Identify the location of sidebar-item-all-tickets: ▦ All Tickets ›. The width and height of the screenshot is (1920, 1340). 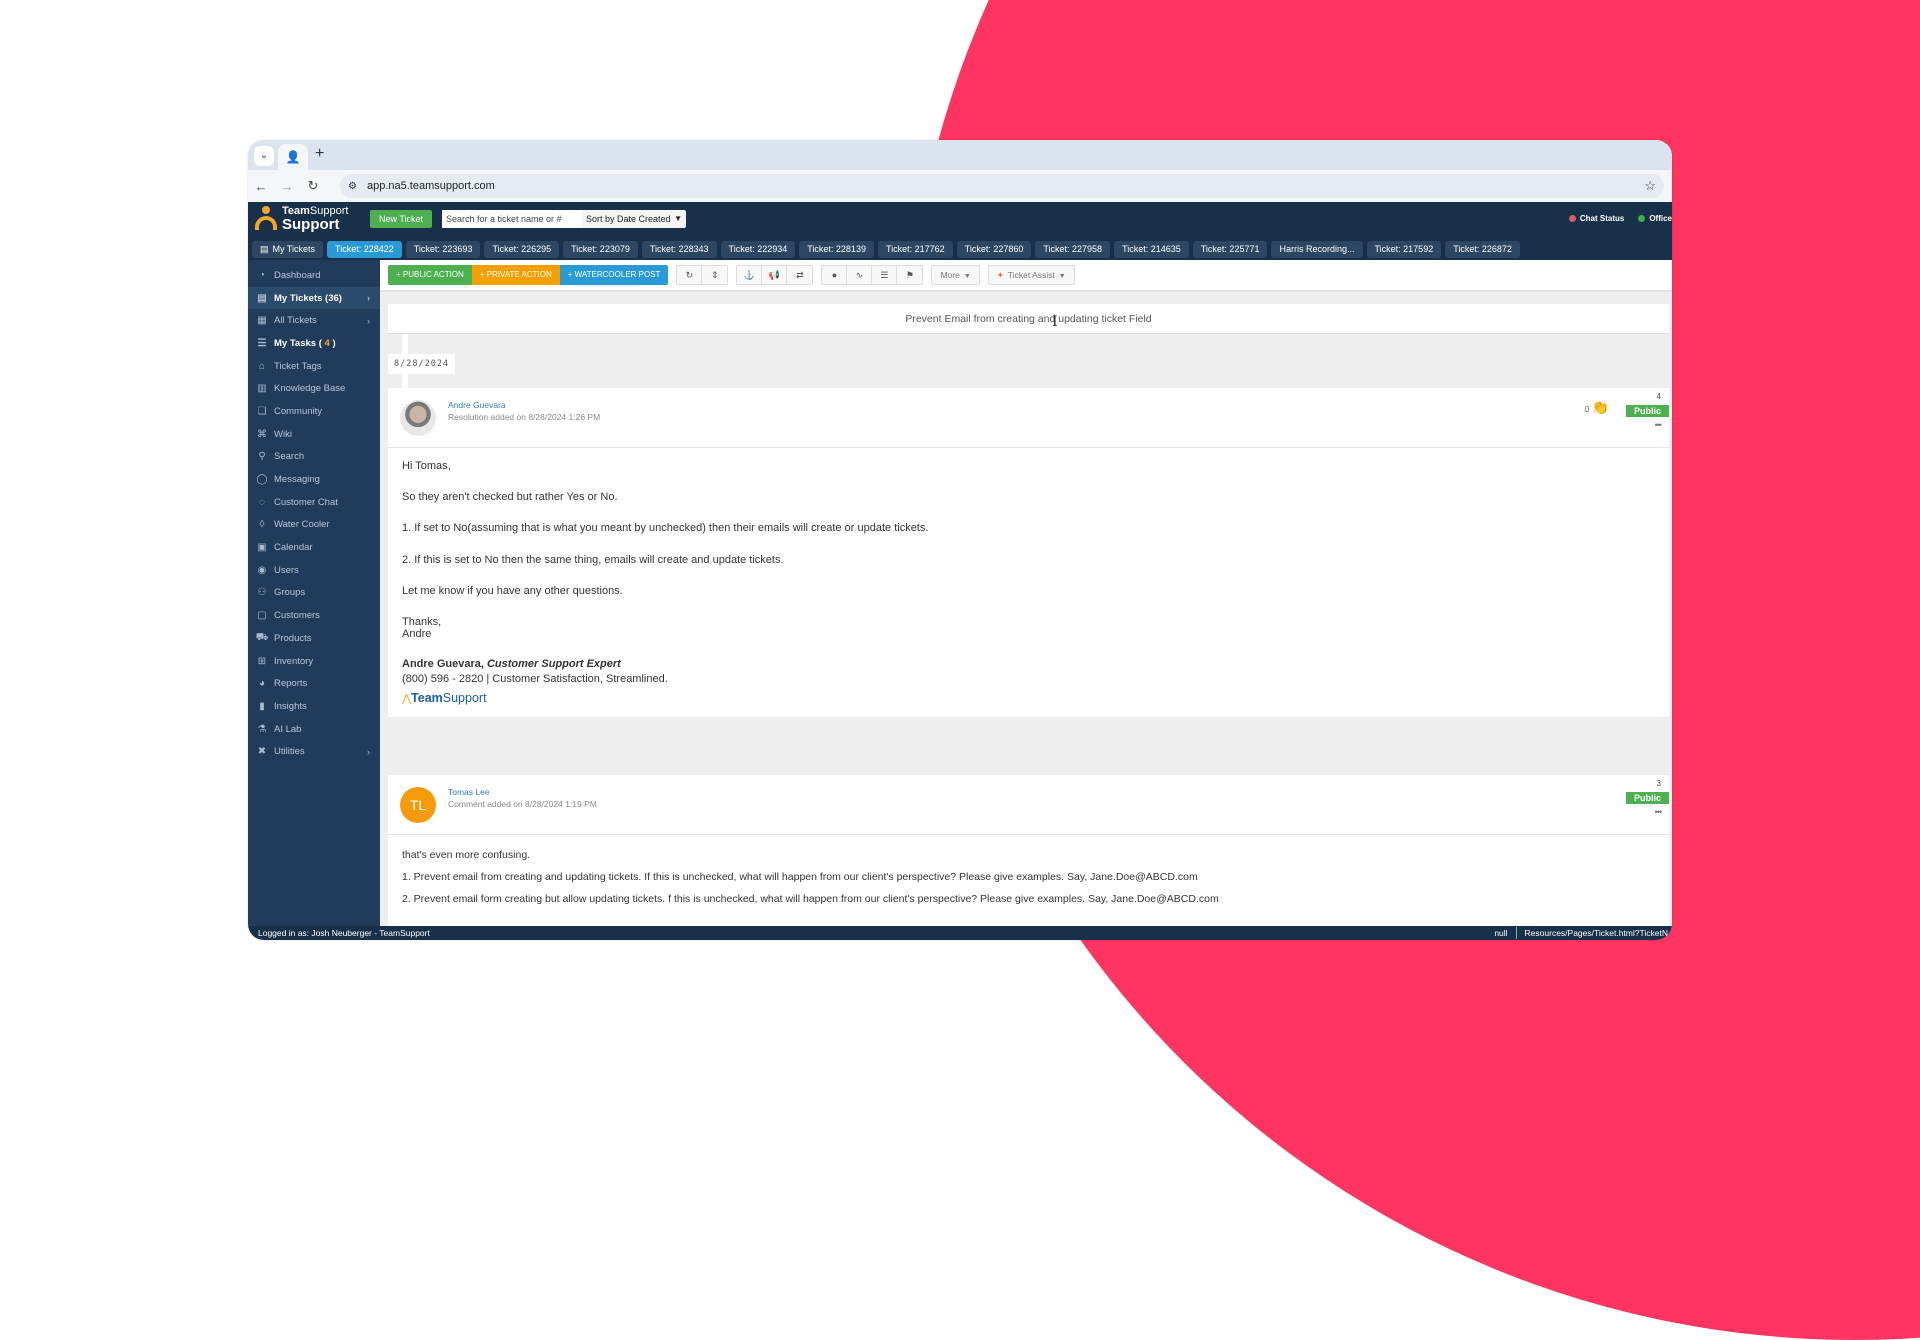
(314, 320).